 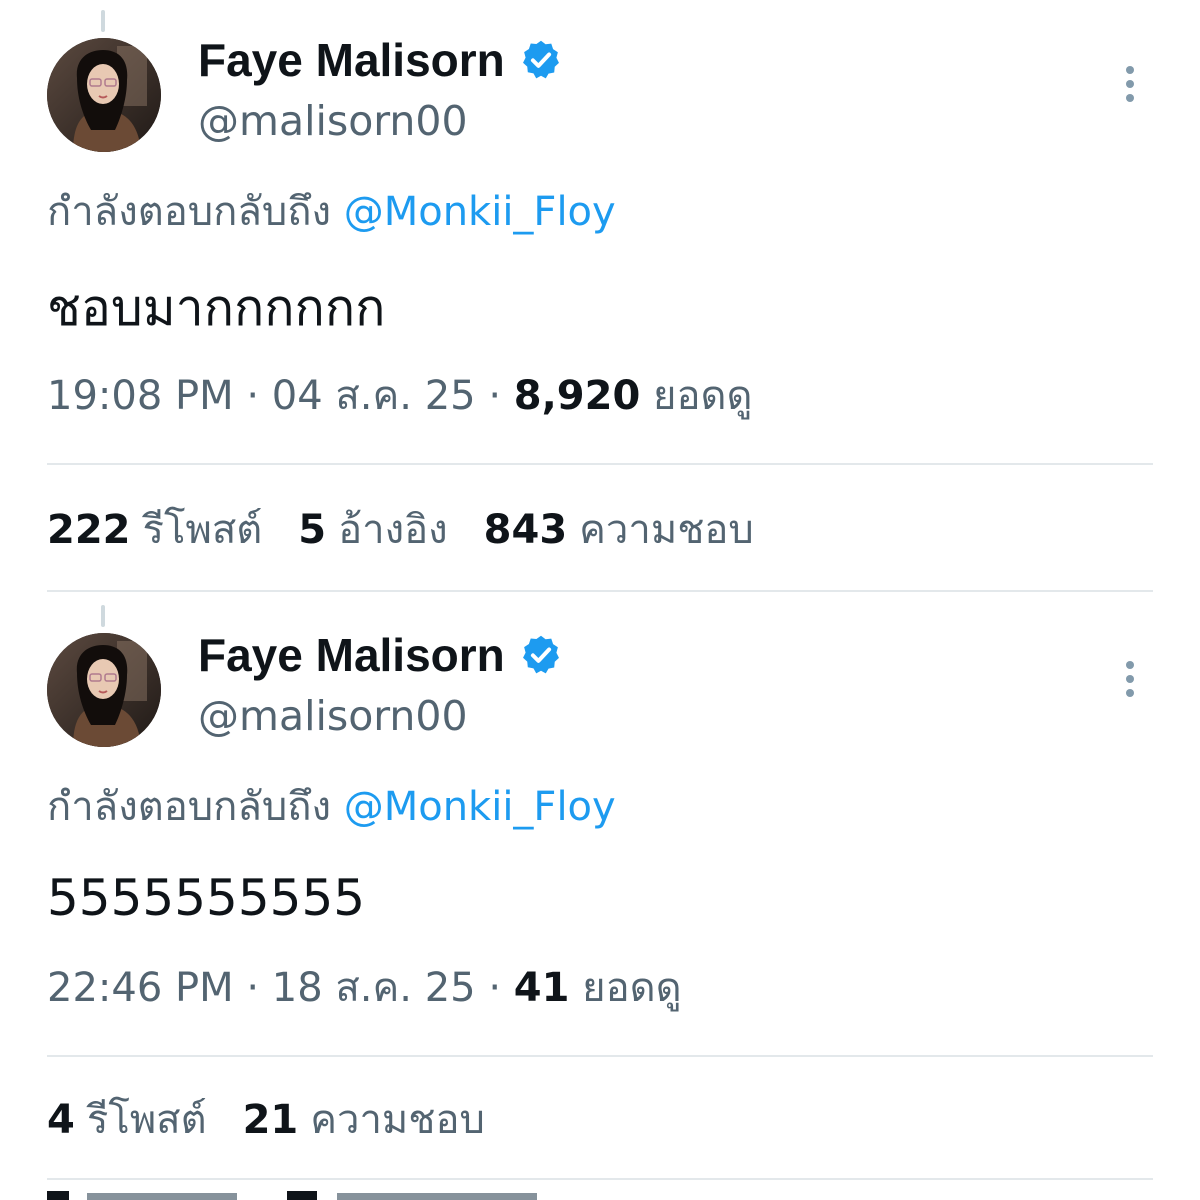 I want to click on like-count: 21, so click(x=270, y=1120).